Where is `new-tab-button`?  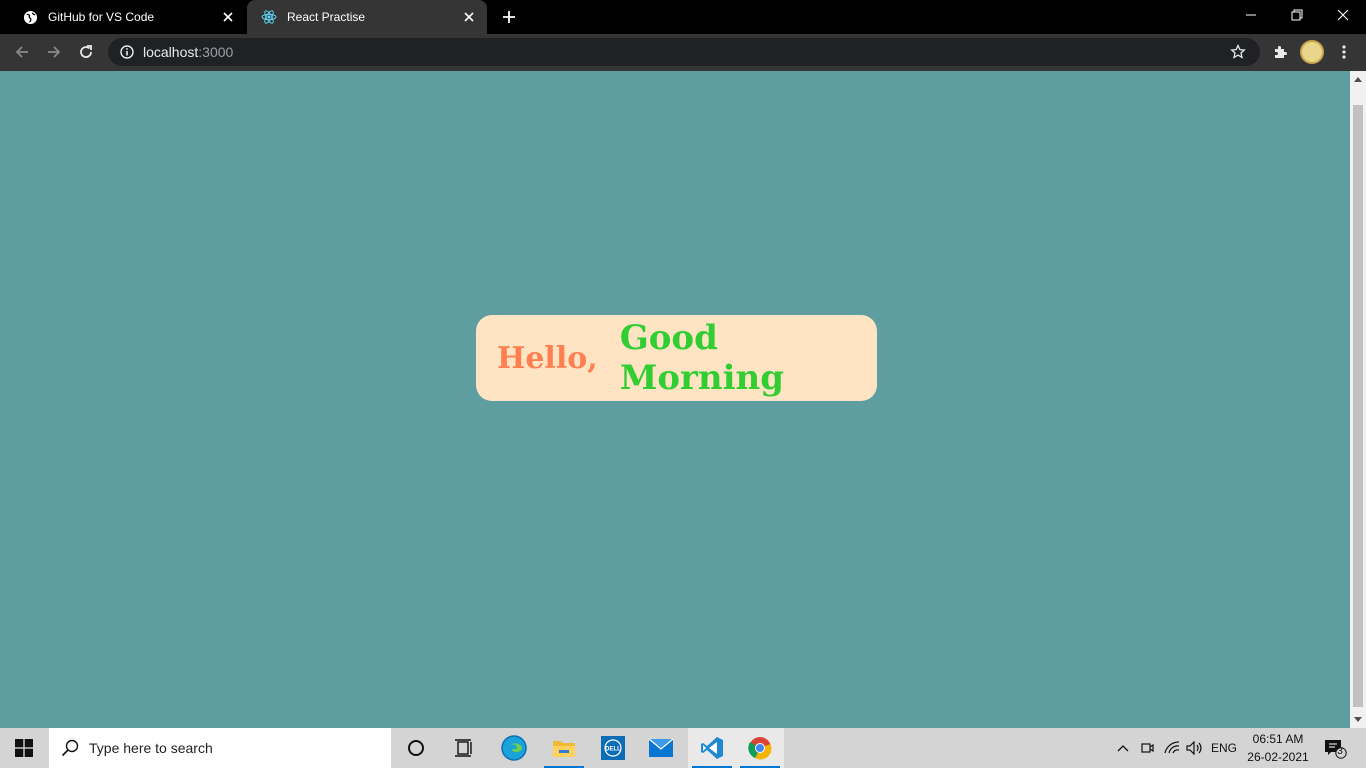
new-tab-button is located at coordinates (509, 17).